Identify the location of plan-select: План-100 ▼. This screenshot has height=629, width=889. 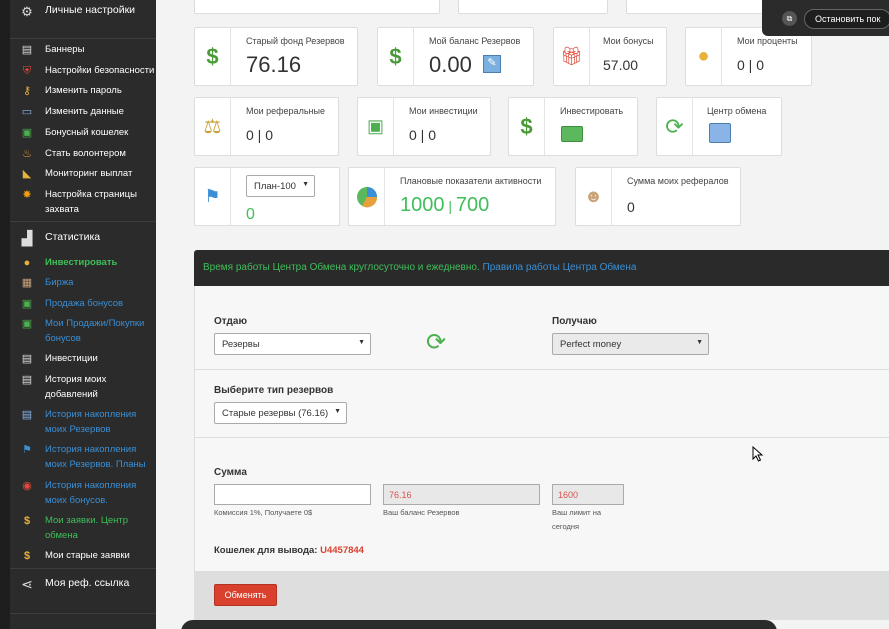
(280, 186).